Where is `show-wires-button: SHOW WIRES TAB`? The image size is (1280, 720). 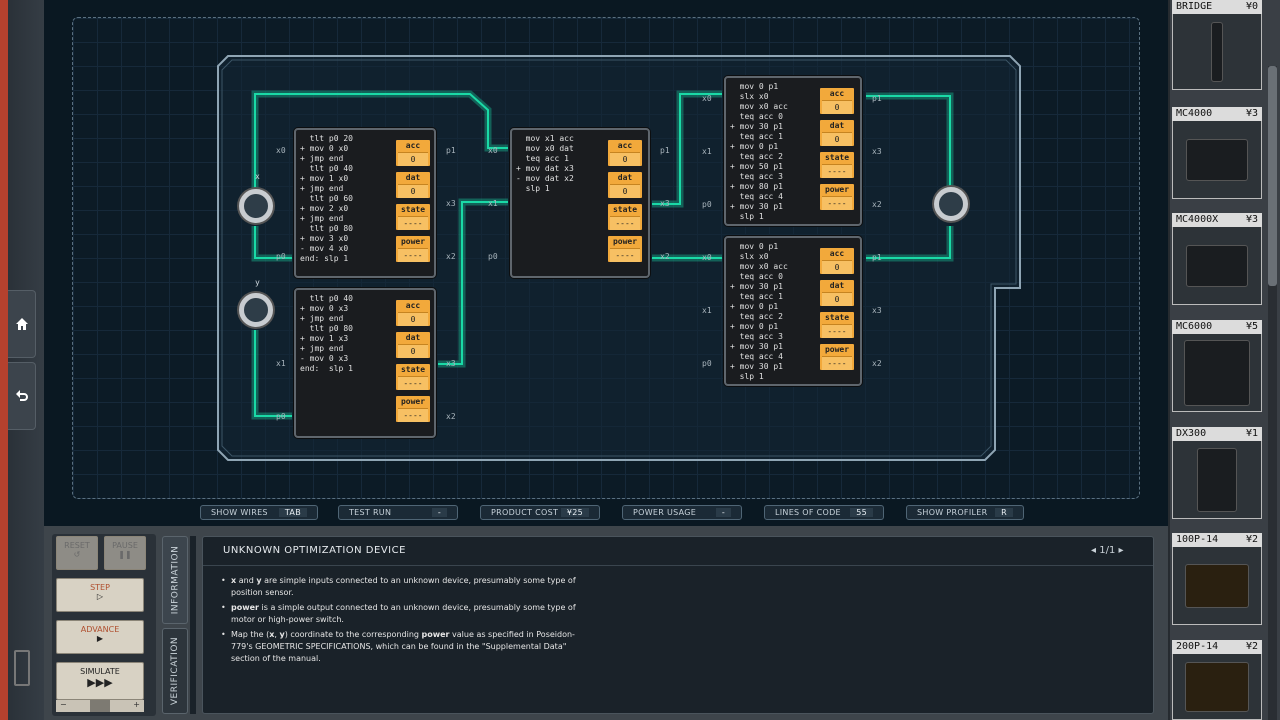
show-wires-button: SHOW WIRES TAB is located at coordinates (259, 512).